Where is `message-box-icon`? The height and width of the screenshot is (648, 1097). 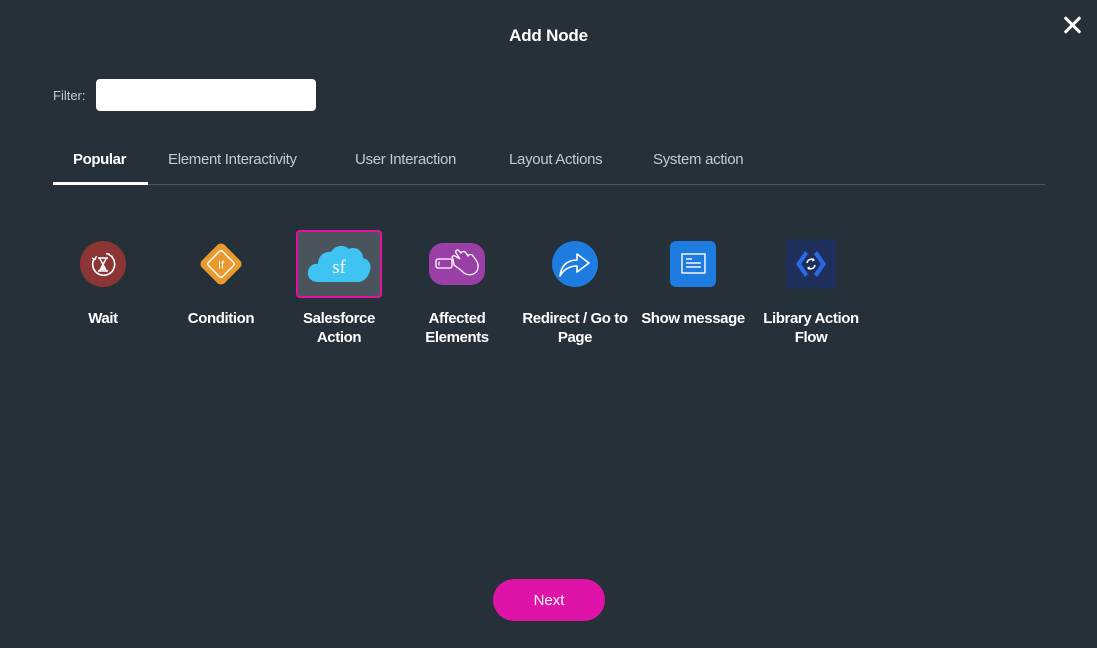 message-box-icon is located at coordinates (693, 264).